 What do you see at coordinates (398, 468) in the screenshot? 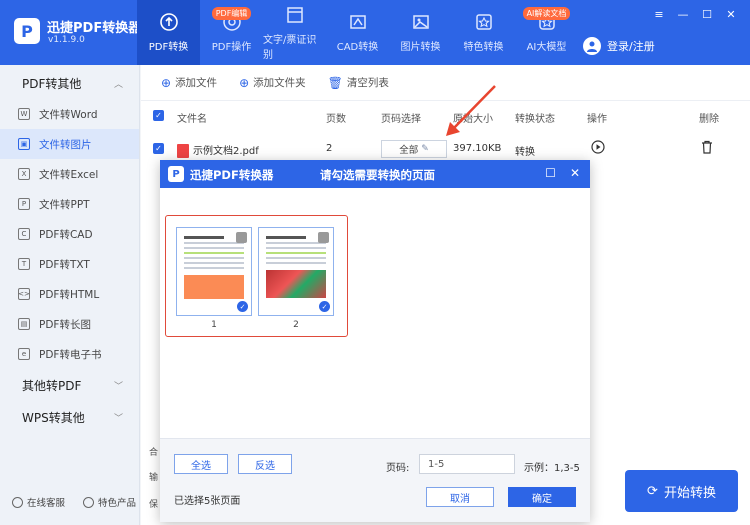
I see `page-range-label: 页码:` at bounding box center [398, 468].